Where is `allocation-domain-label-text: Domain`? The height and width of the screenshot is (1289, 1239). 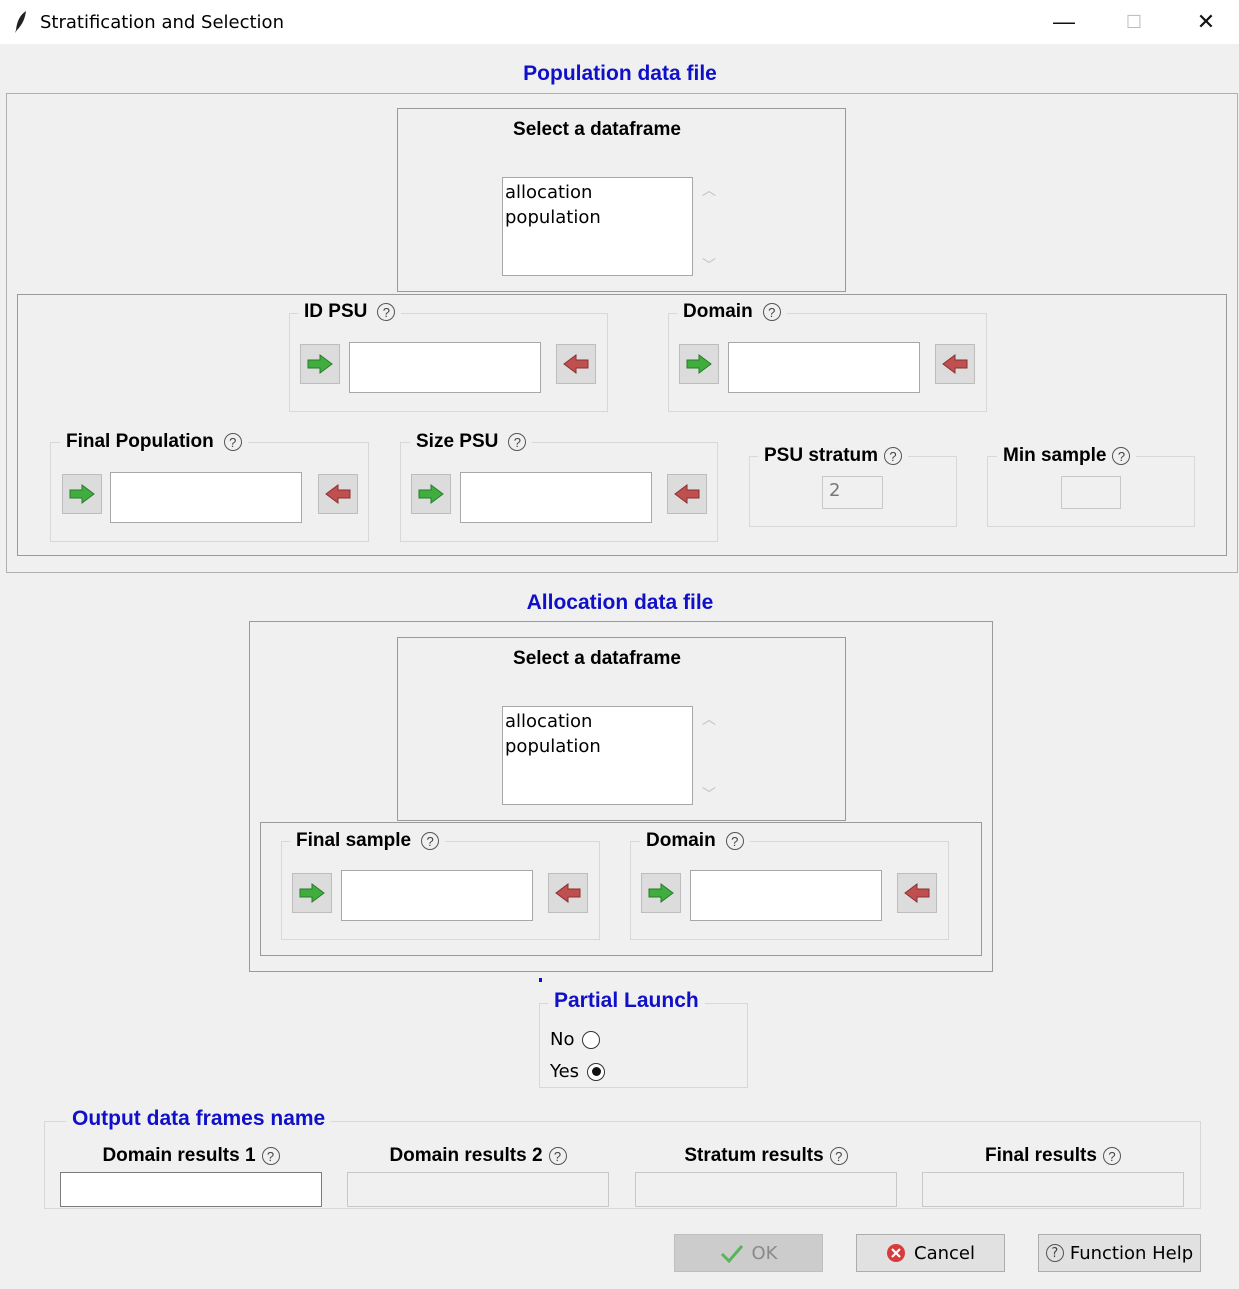
allocation-domain-label-text: Domain is located at coordinates (681, 840).